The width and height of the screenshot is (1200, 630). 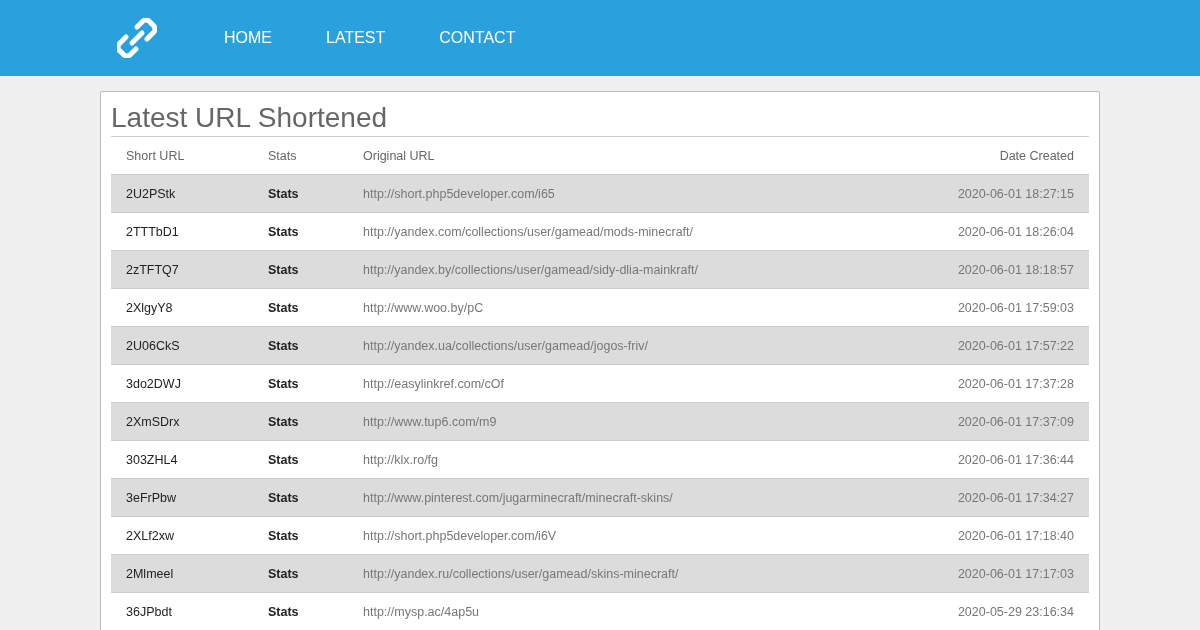 I want to click on short-url-cell: 2XlgyY8, so click(x=182, y=307).